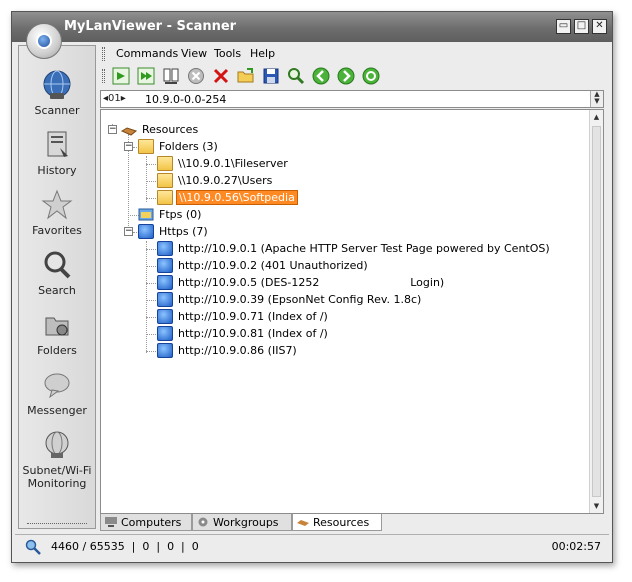 This screenshot has height=582, width=632. What do you see at coordinates (183, 231) in the screenshot?
I see `tree-node-label: Https (7)` at bounding box center [183, 231].